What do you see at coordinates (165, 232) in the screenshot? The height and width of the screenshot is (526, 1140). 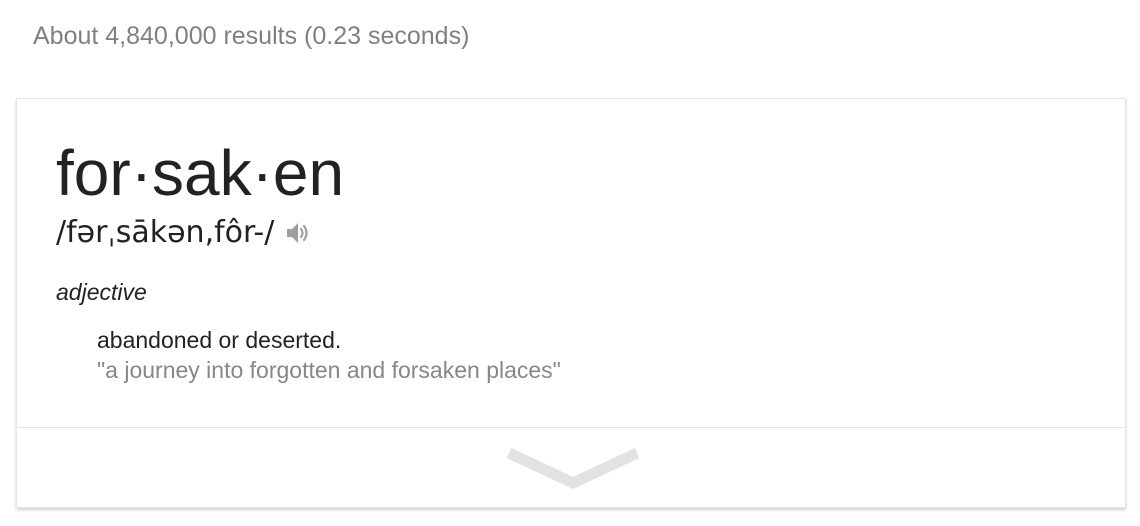 I see `pronunciation: /fərˌsākən,fôr-/` at bounding box center [165, 232].